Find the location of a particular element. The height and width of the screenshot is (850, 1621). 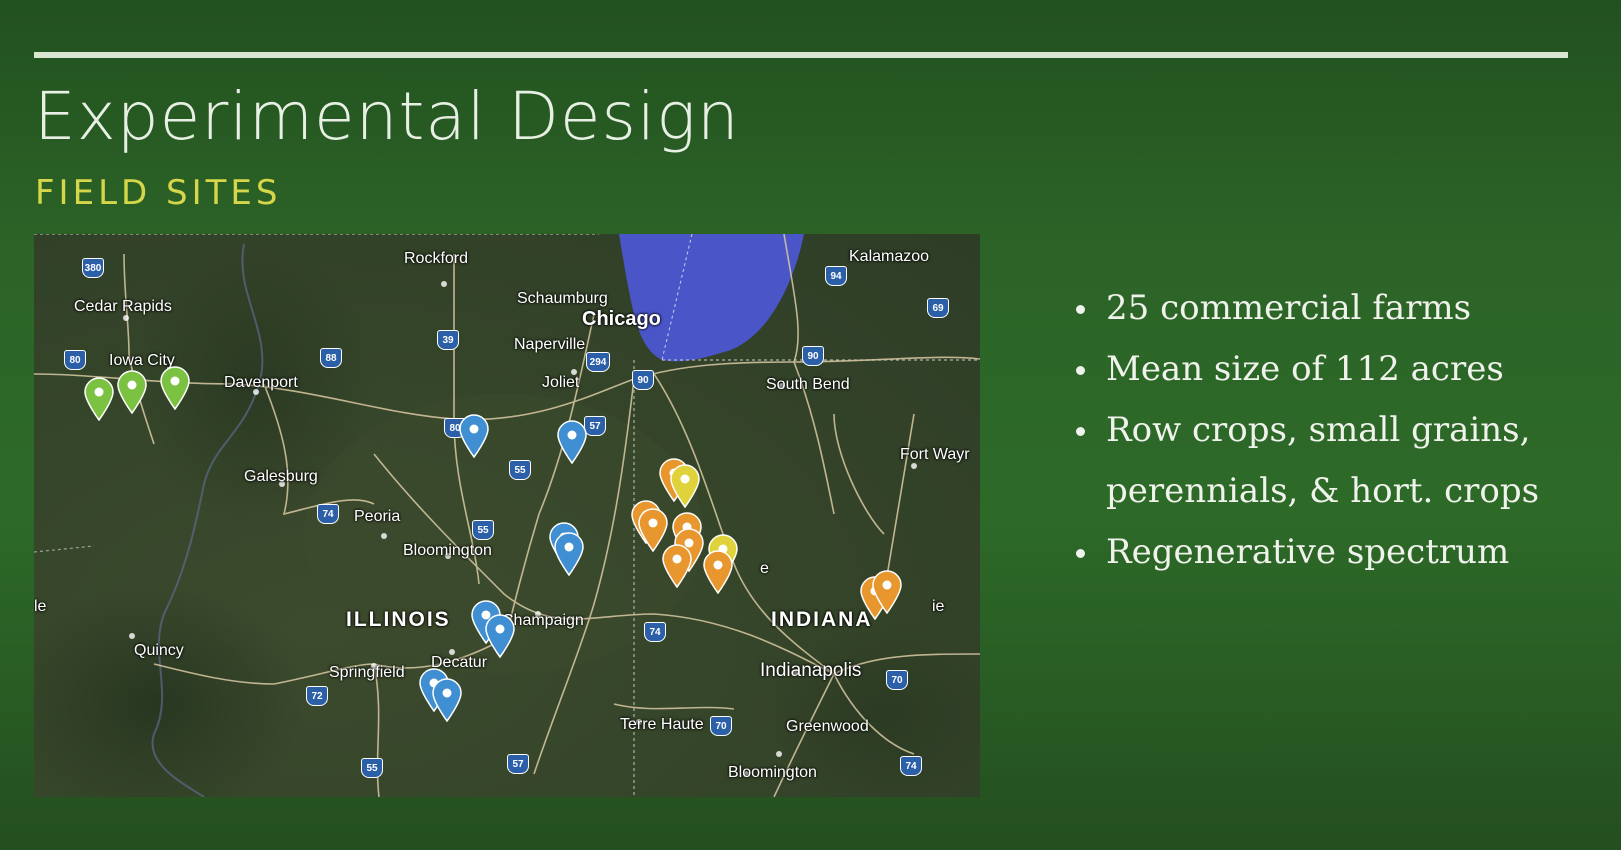

highway-shield: 69 is located at coordinates (938, 308).